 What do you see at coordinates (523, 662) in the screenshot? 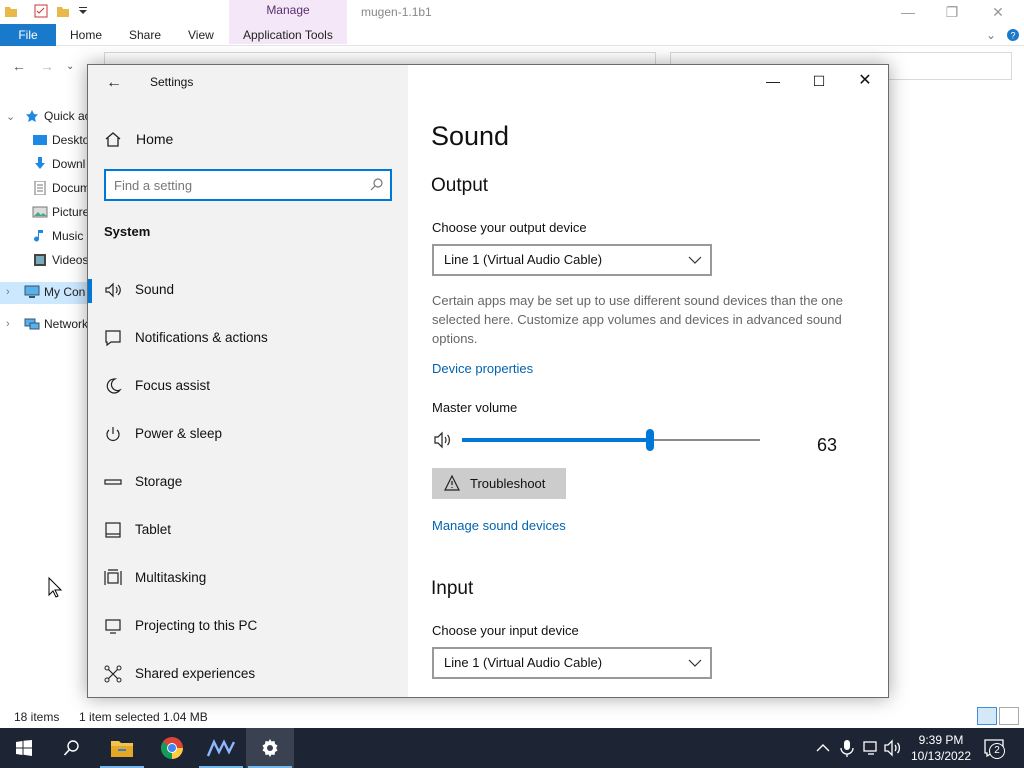
I see `input-device-value: Line 1 (Virtual Audio Cable)` at bounding box center [523, 662].